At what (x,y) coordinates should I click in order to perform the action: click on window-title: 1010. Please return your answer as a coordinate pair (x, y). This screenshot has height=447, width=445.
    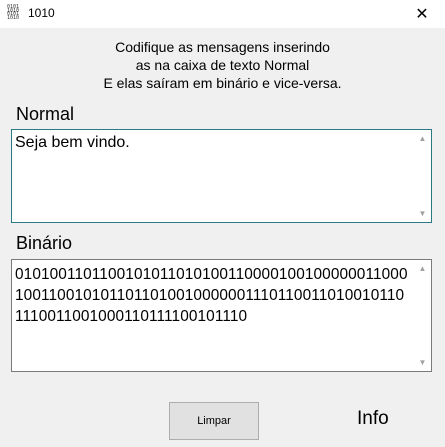
    Looking at the image, I should click on (41, 13).